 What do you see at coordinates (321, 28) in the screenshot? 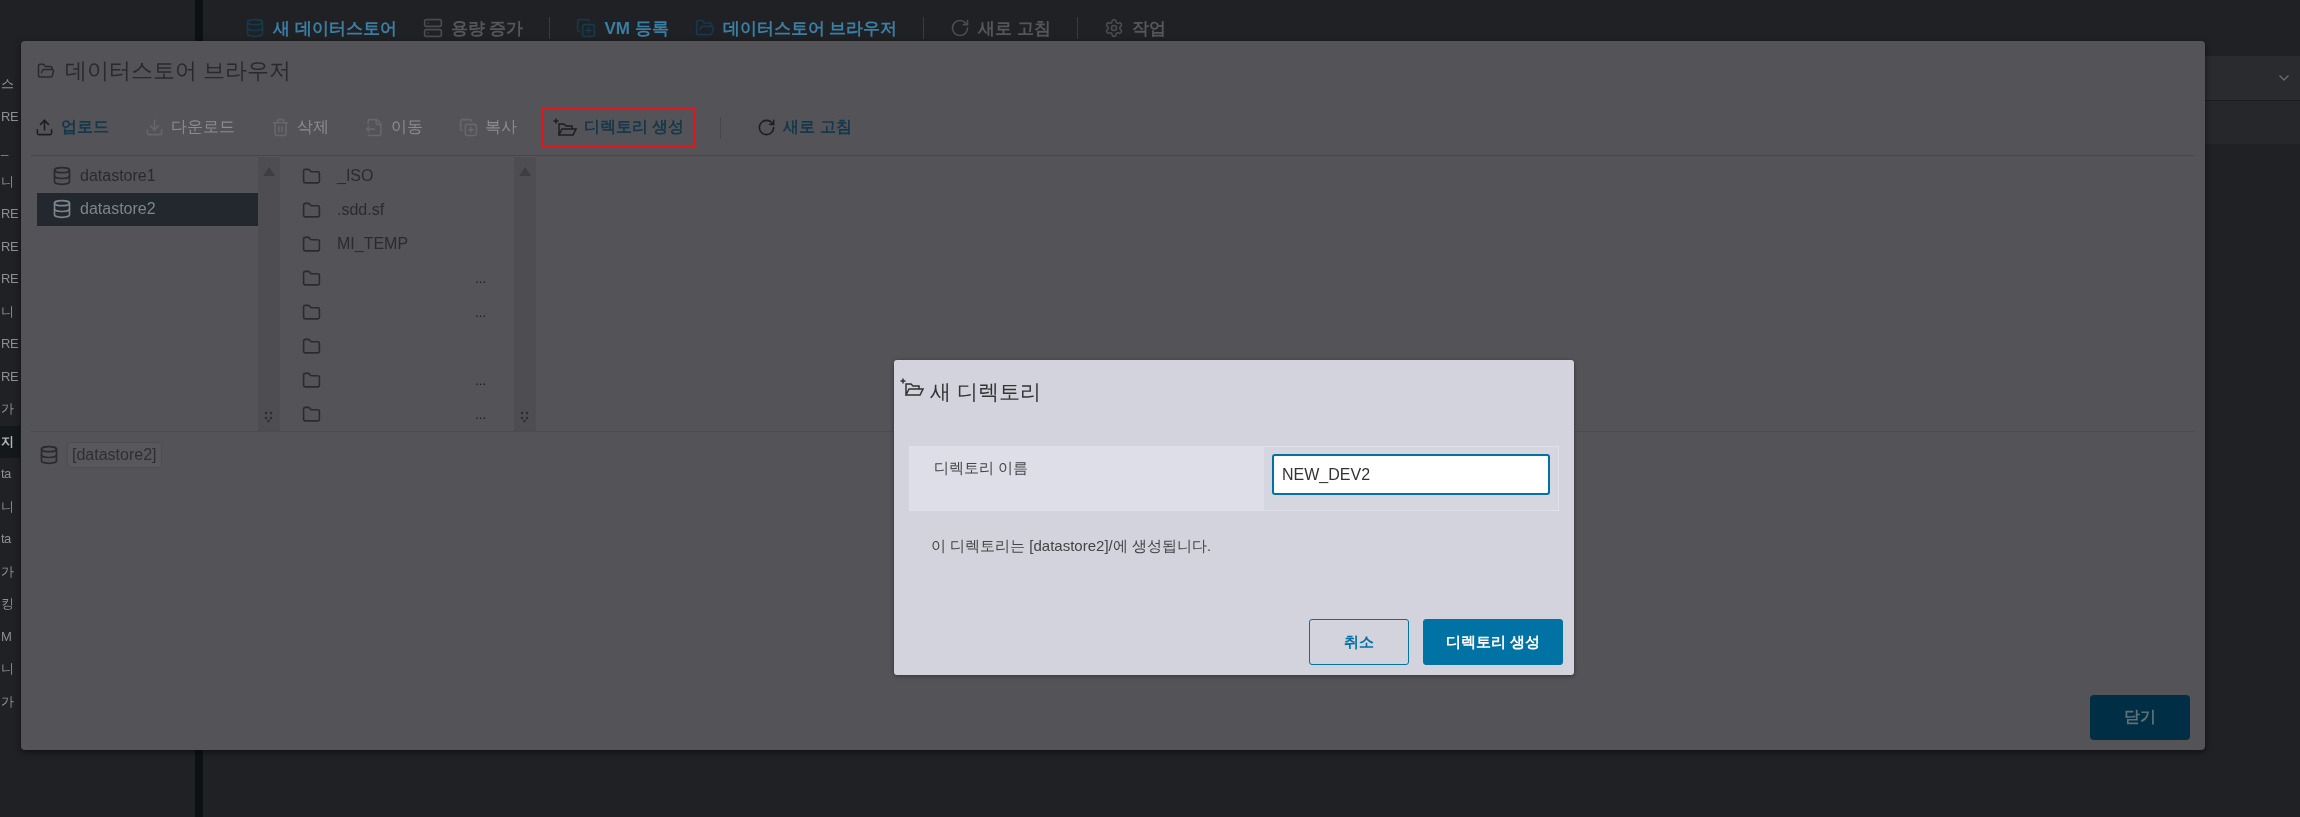
I see `toolbar-button: 새 데이터스토어` at bounding box center [321, 28].